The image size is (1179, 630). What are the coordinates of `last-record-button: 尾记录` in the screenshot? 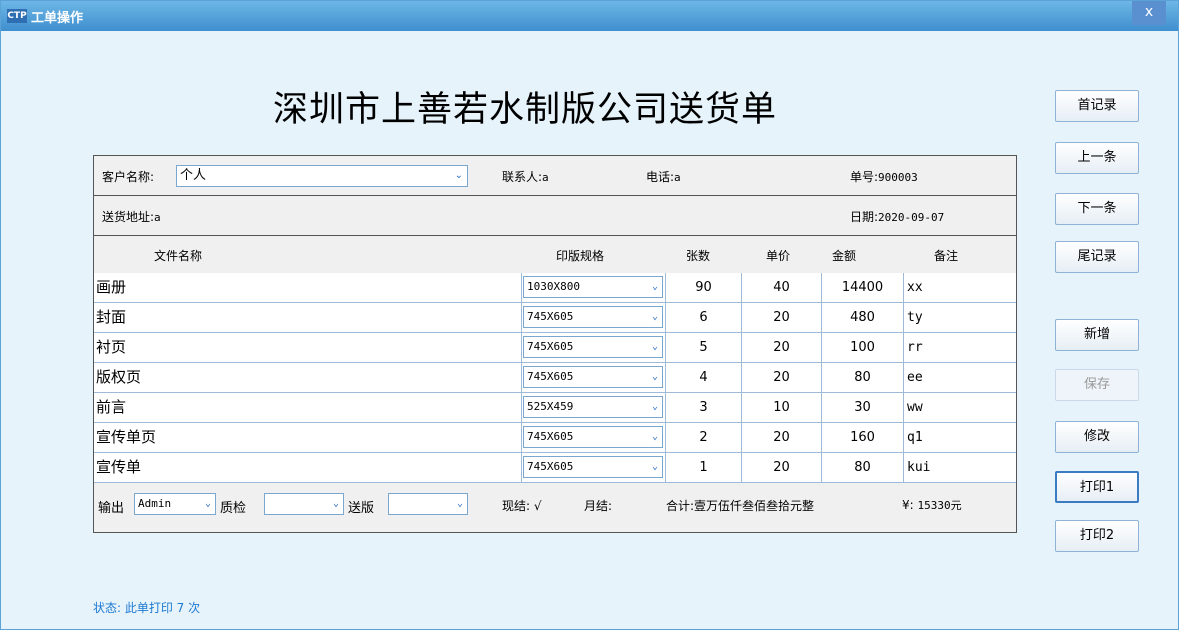 It's located at (1097, 257).